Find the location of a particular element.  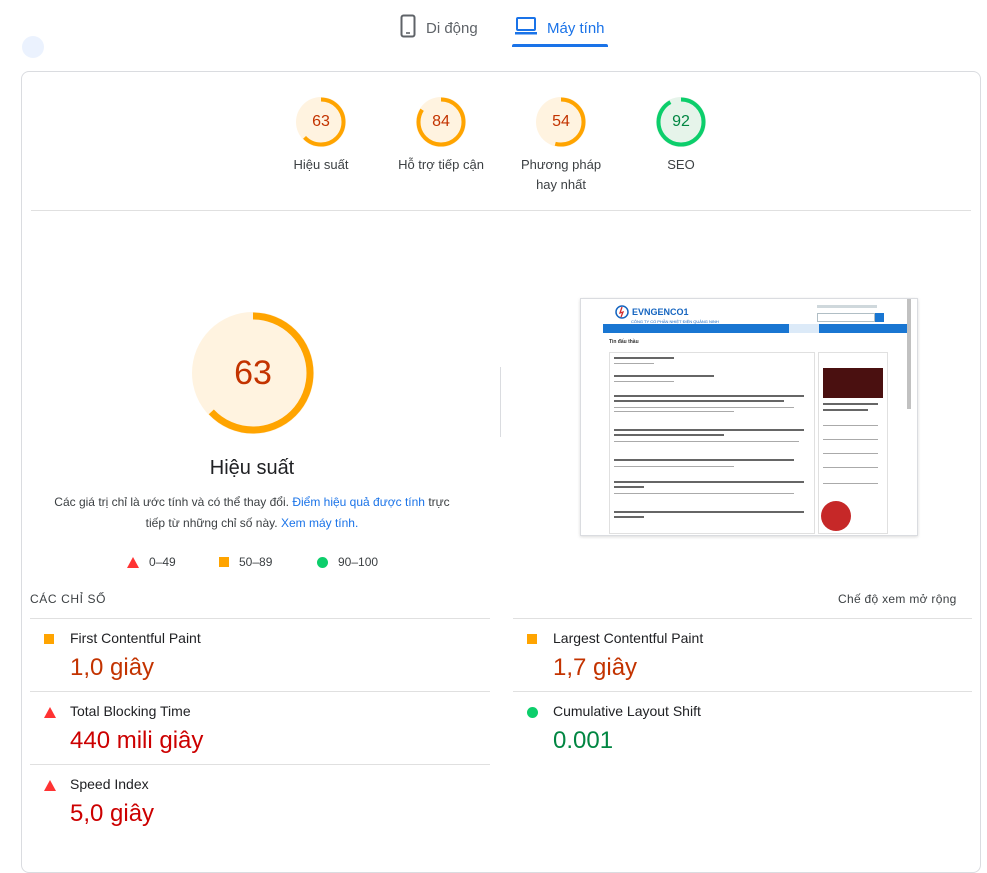

legend-average: 50–89 is located at coordinates (245, 562).